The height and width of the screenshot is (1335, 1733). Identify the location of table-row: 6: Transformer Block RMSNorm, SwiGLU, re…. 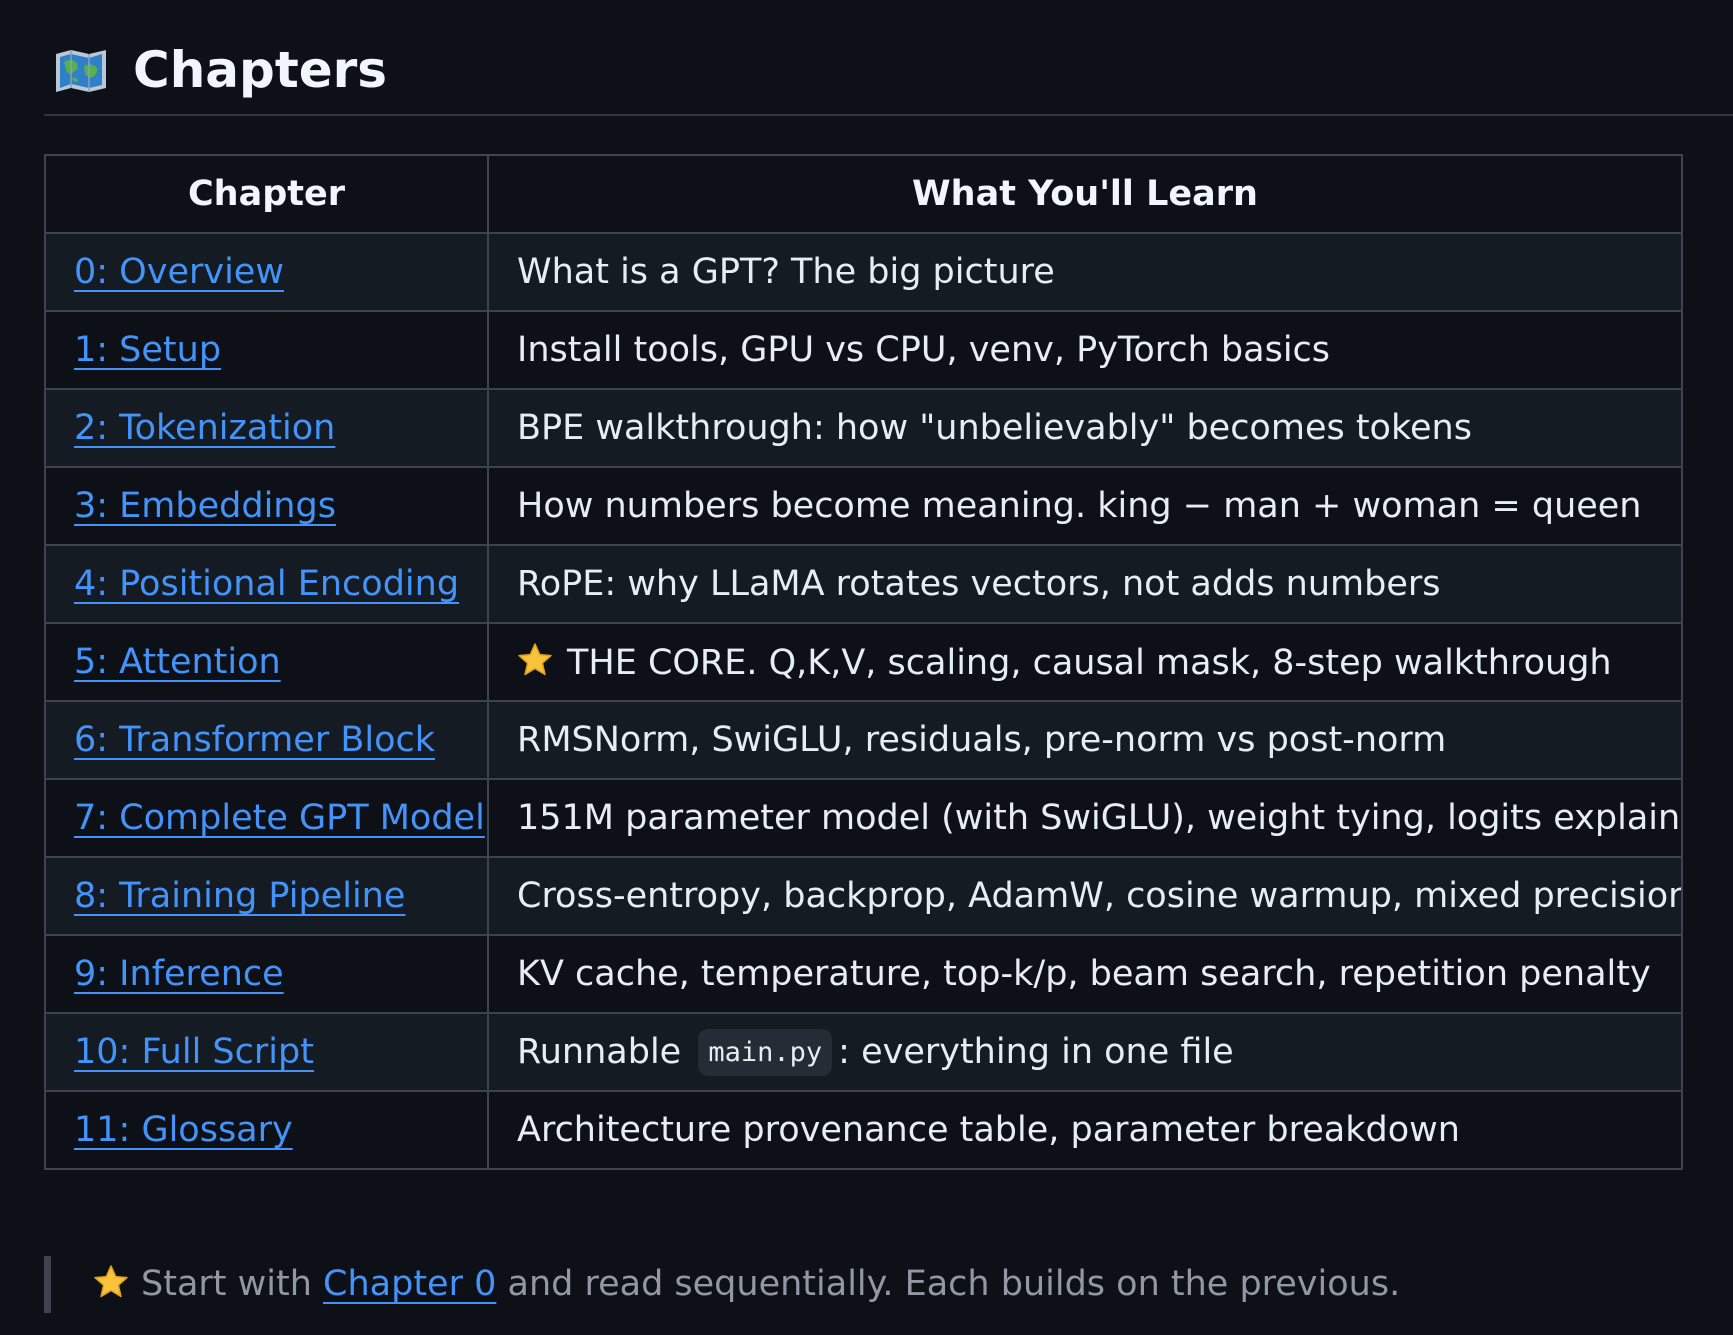
(863, 740).